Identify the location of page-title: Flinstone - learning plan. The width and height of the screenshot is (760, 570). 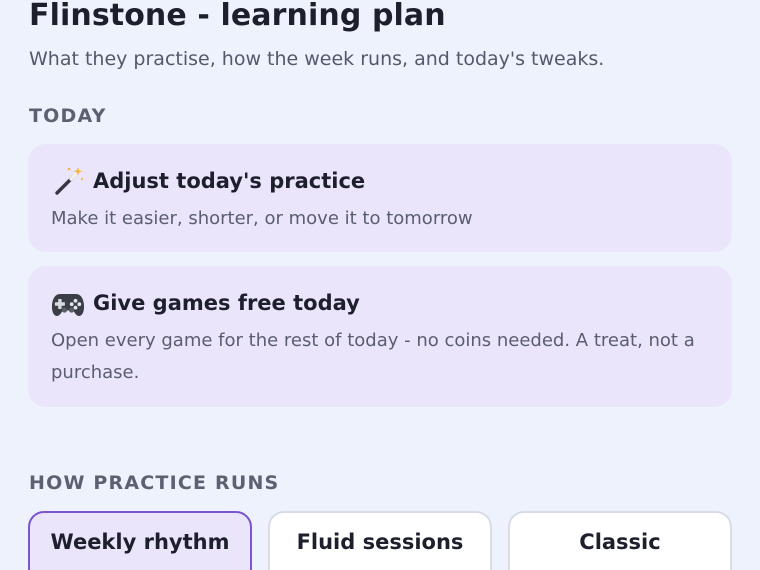
(237, 16).